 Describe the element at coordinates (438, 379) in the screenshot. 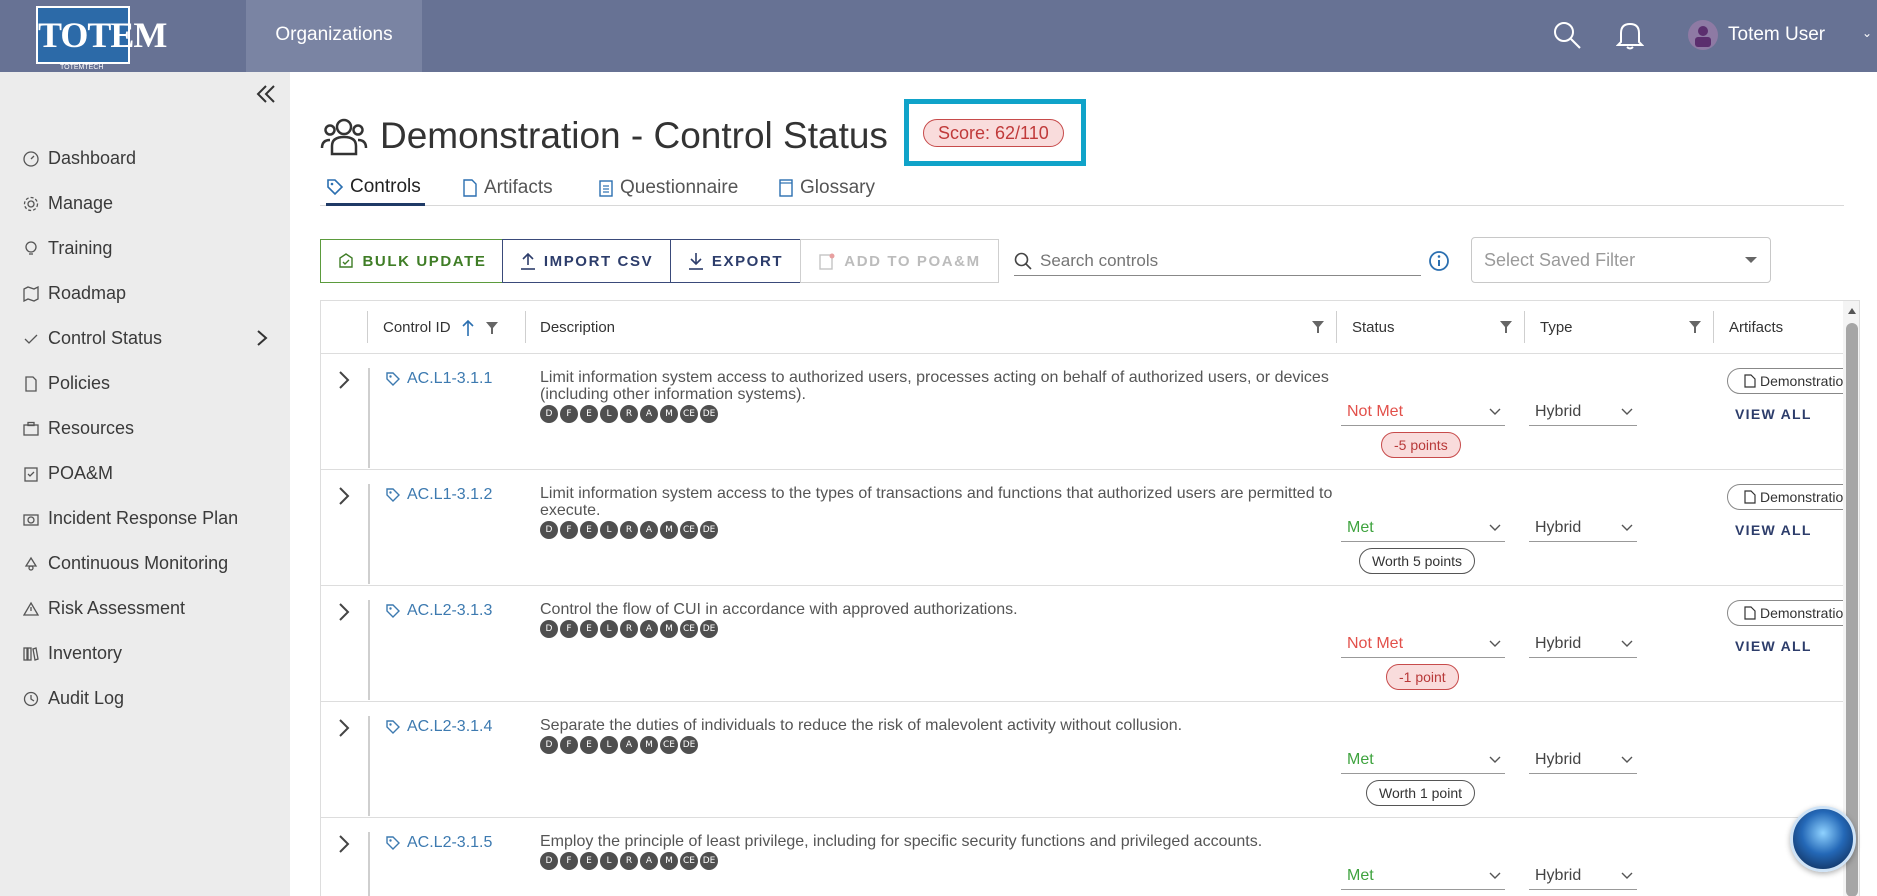

I see `control-id-link: AC.L1-3.1.1` at that location.